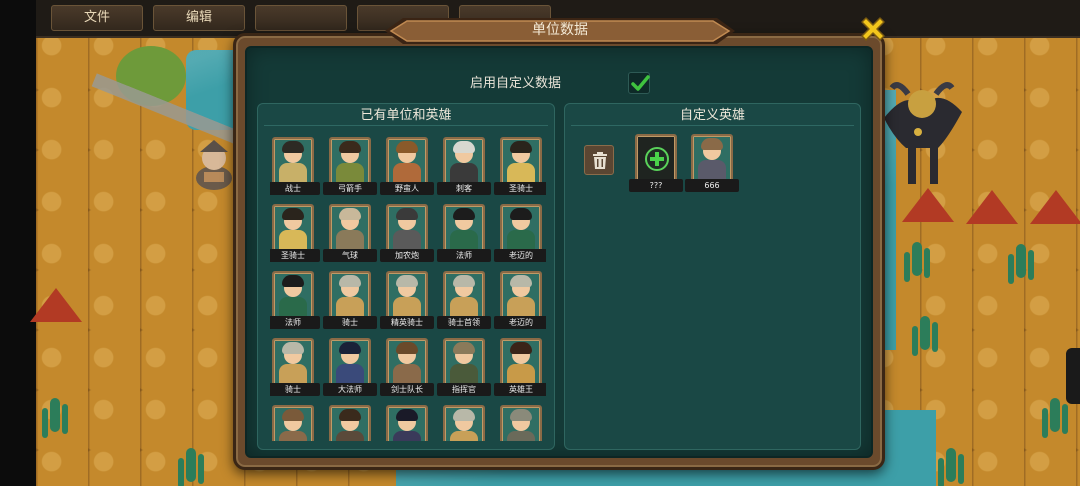 The height and width of the screenshot is (486, 1080). What do you see at coordinates (516, 83) in the screenshot?
I see `enable-custom-data-label: 启用自定义数据` at bounding box center [516, 83].